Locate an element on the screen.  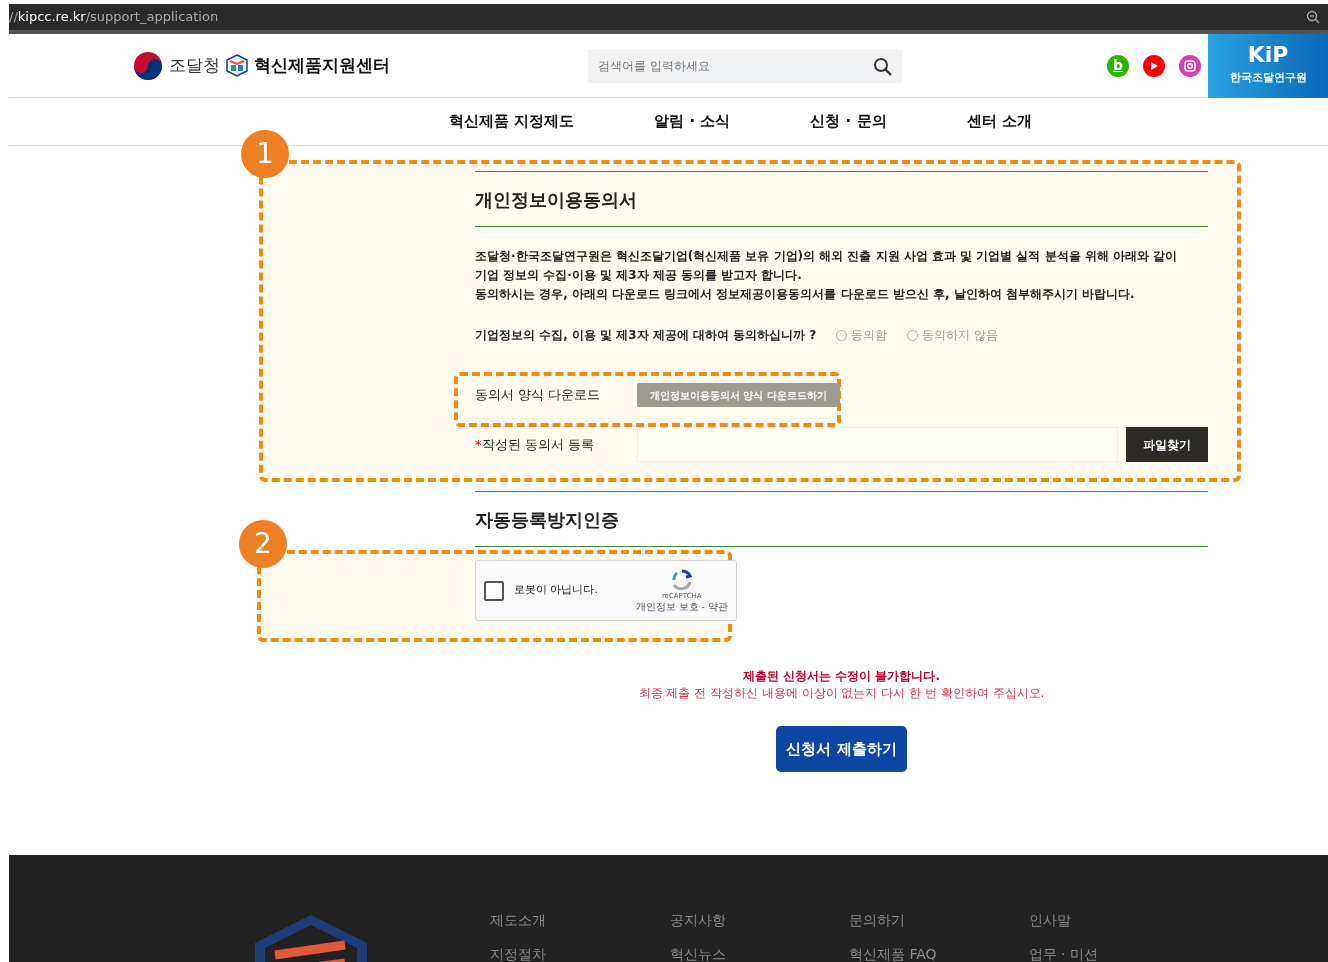
agency-name: 조달청 is located at coordinates (194, 65).